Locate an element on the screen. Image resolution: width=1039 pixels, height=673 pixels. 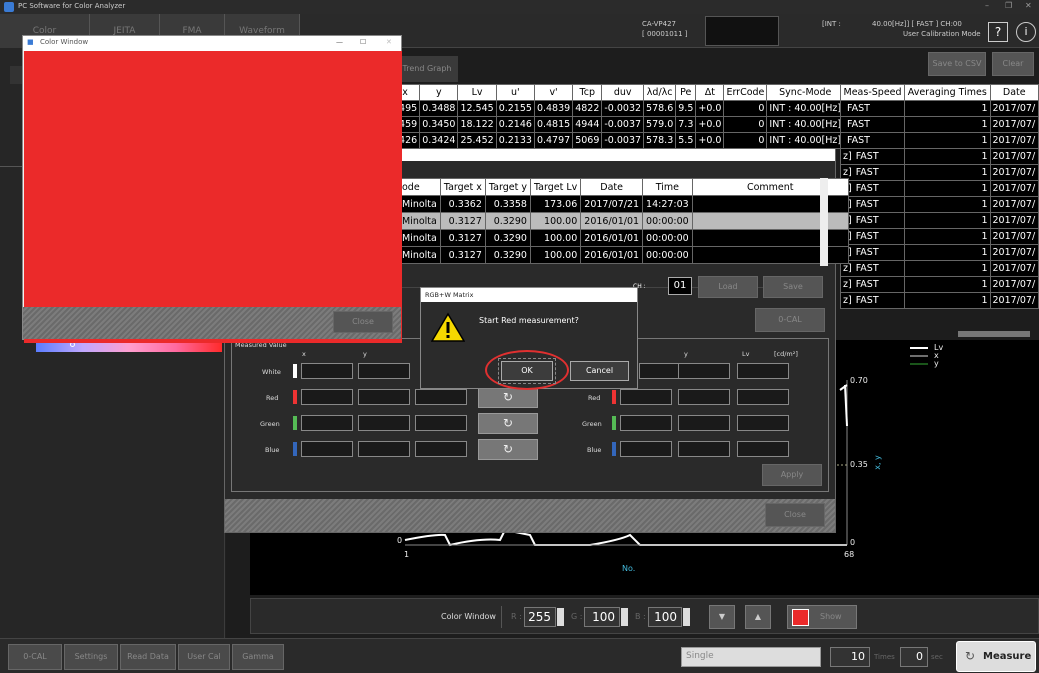
blue-lv-field-right is located at coordinates (763, 449).